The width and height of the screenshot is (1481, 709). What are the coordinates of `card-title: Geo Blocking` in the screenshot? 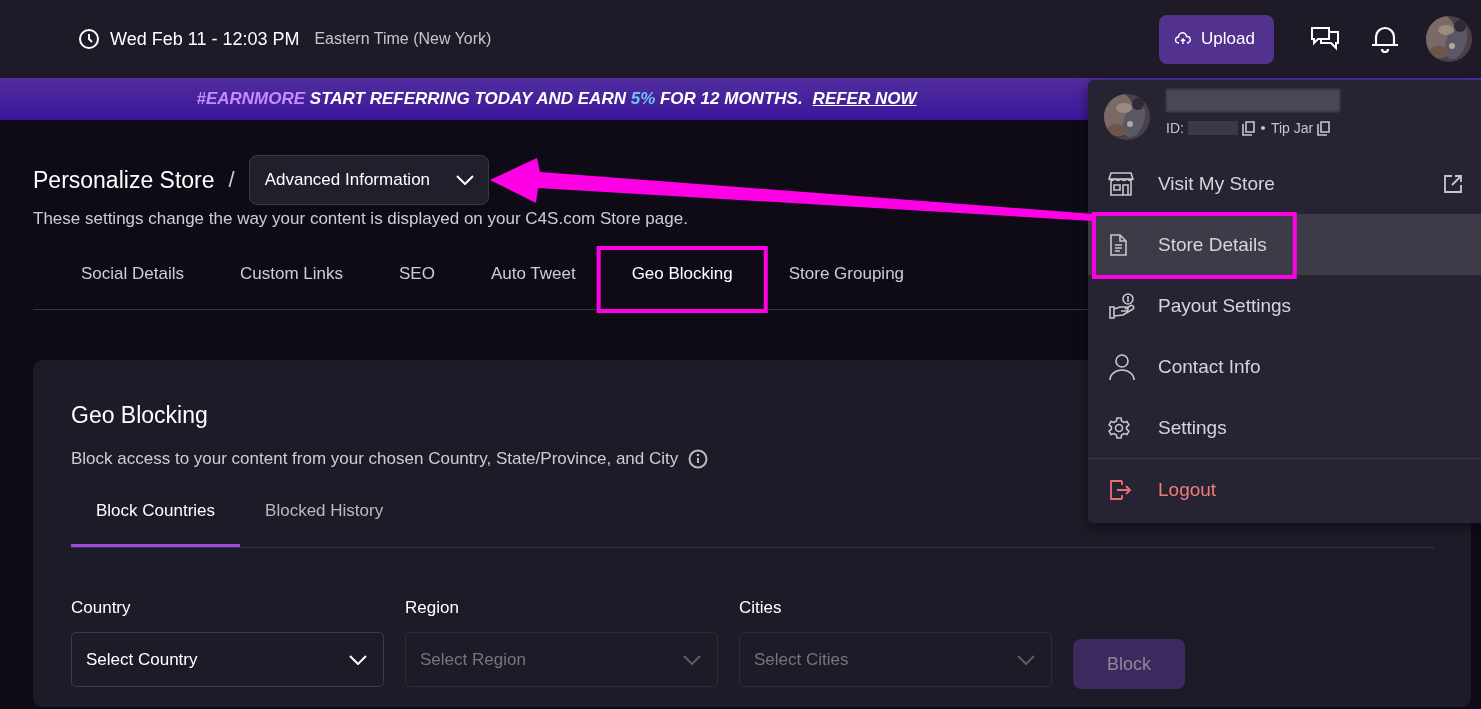 It's located at (139, 415).